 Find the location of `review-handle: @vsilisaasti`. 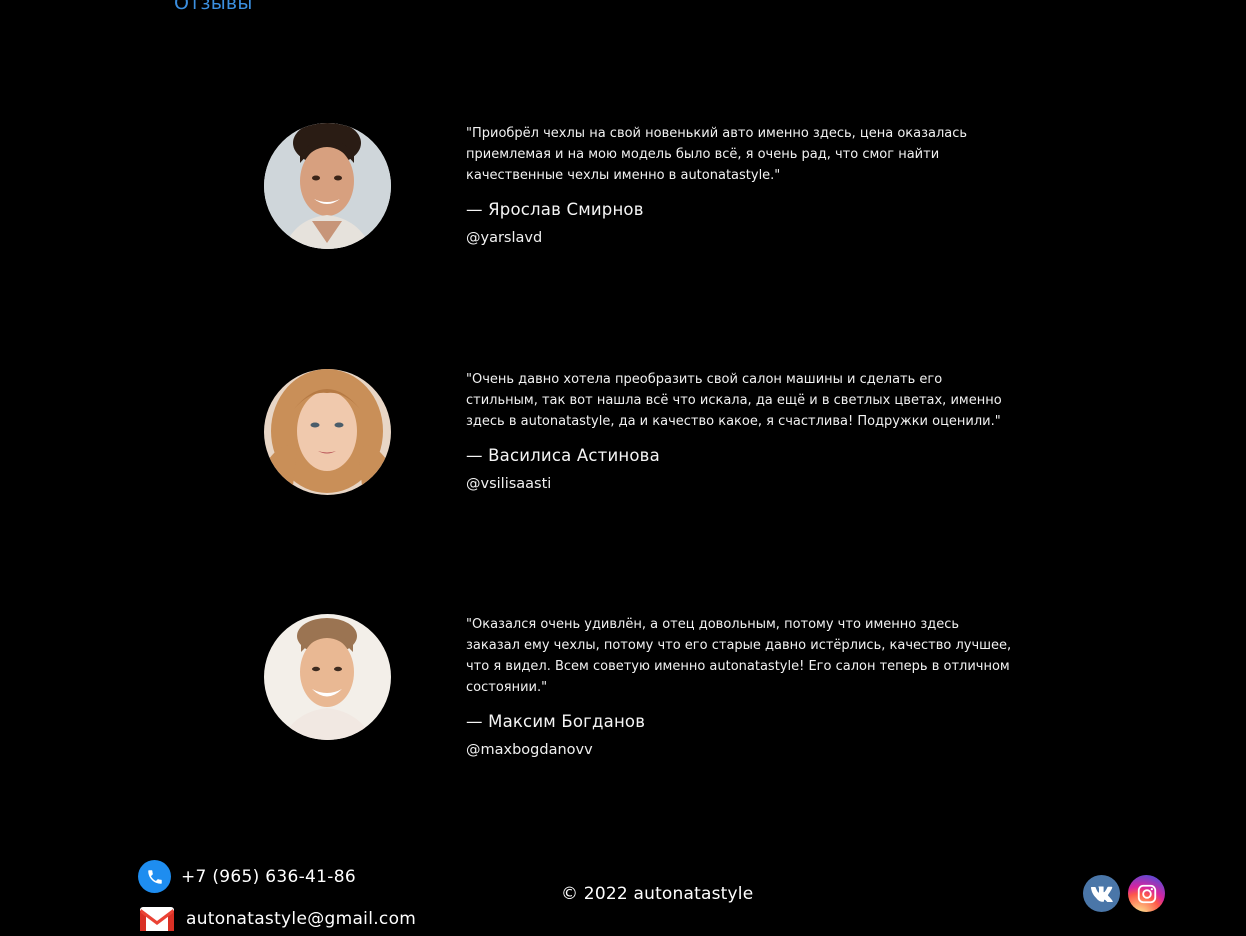

review-handle: @vsilisaasti is located at coordinates (509, 484).